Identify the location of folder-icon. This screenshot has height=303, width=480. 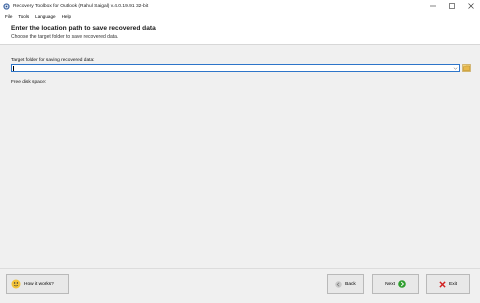
(466, 67).